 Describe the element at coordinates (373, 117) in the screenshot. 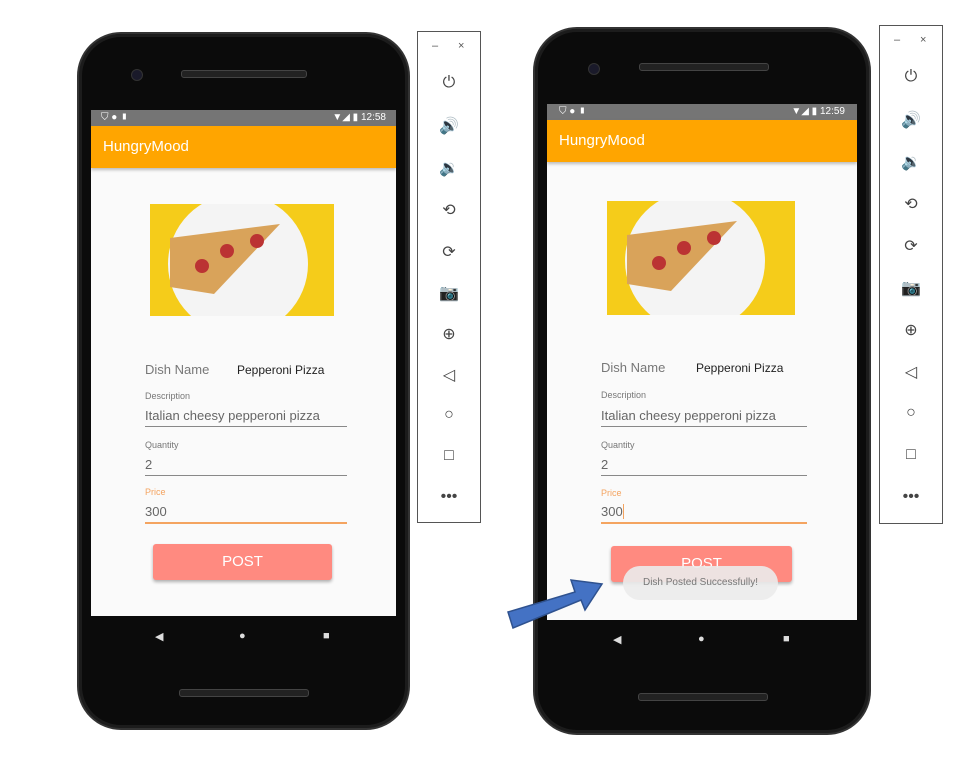

I see `clock: 12:58` at that location.